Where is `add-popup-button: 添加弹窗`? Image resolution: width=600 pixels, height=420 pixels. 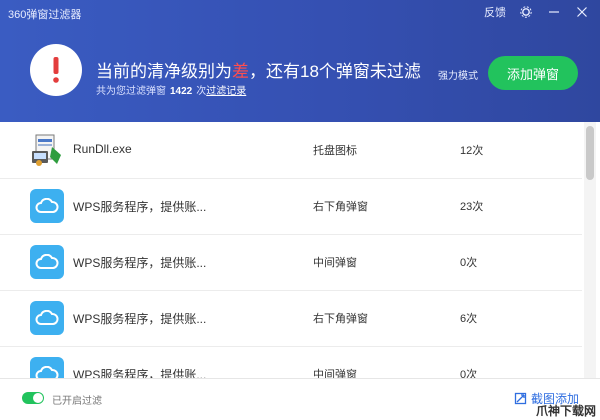
add-popup-button: 添加弹窗 is located at coordinates (533, 73).